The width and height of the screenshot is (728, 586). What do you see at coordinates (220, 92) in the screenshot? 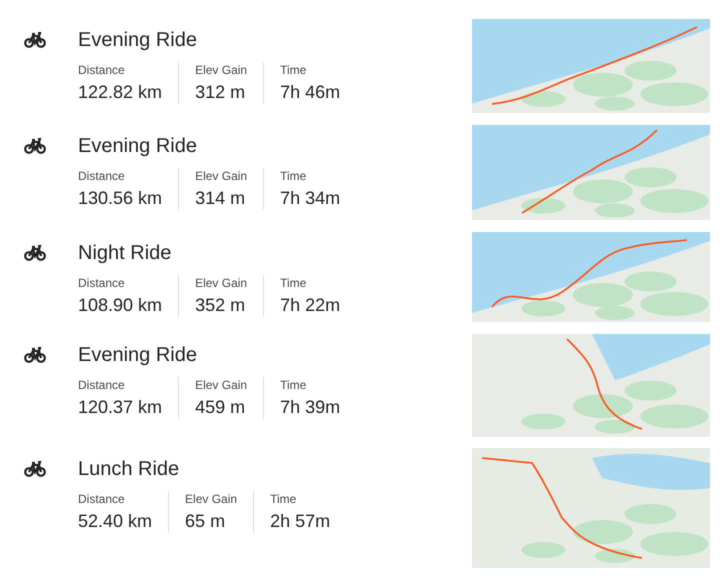
I see `stat-value: 312 m` at bounding box center [220, 92].